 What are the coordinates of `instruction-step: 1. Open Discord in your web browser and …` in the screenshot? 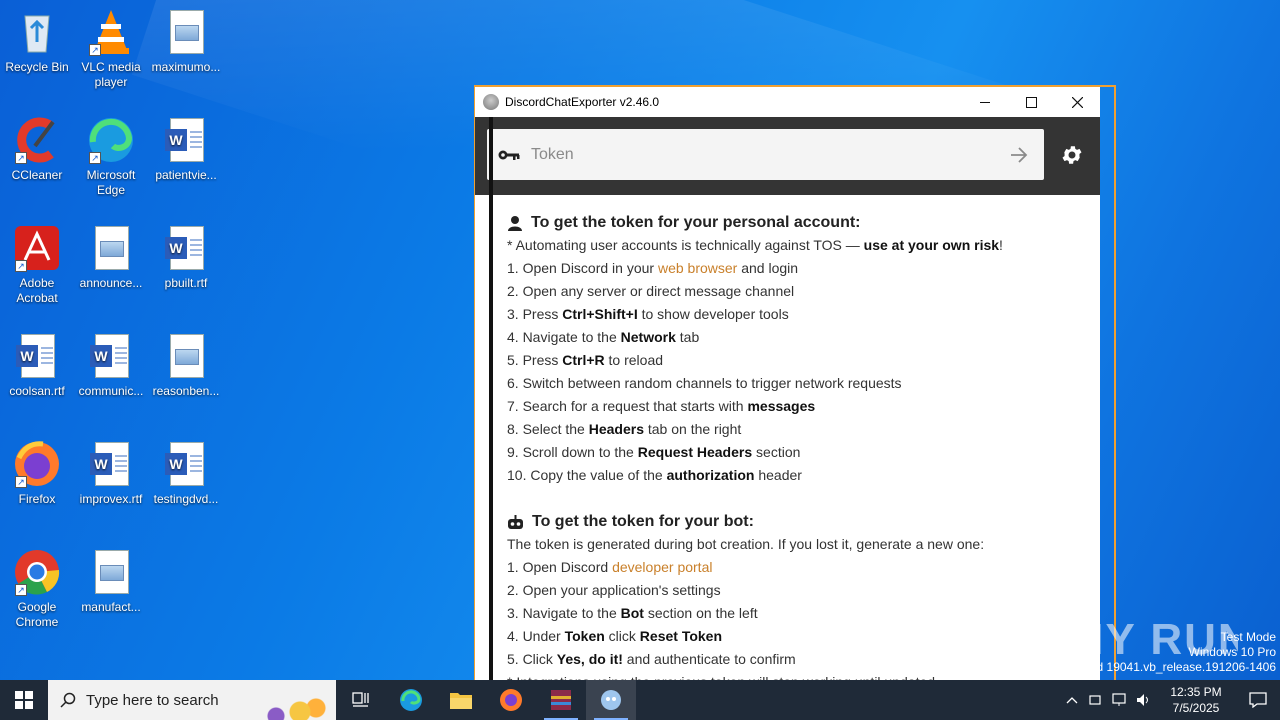 It's located at (653, 268).